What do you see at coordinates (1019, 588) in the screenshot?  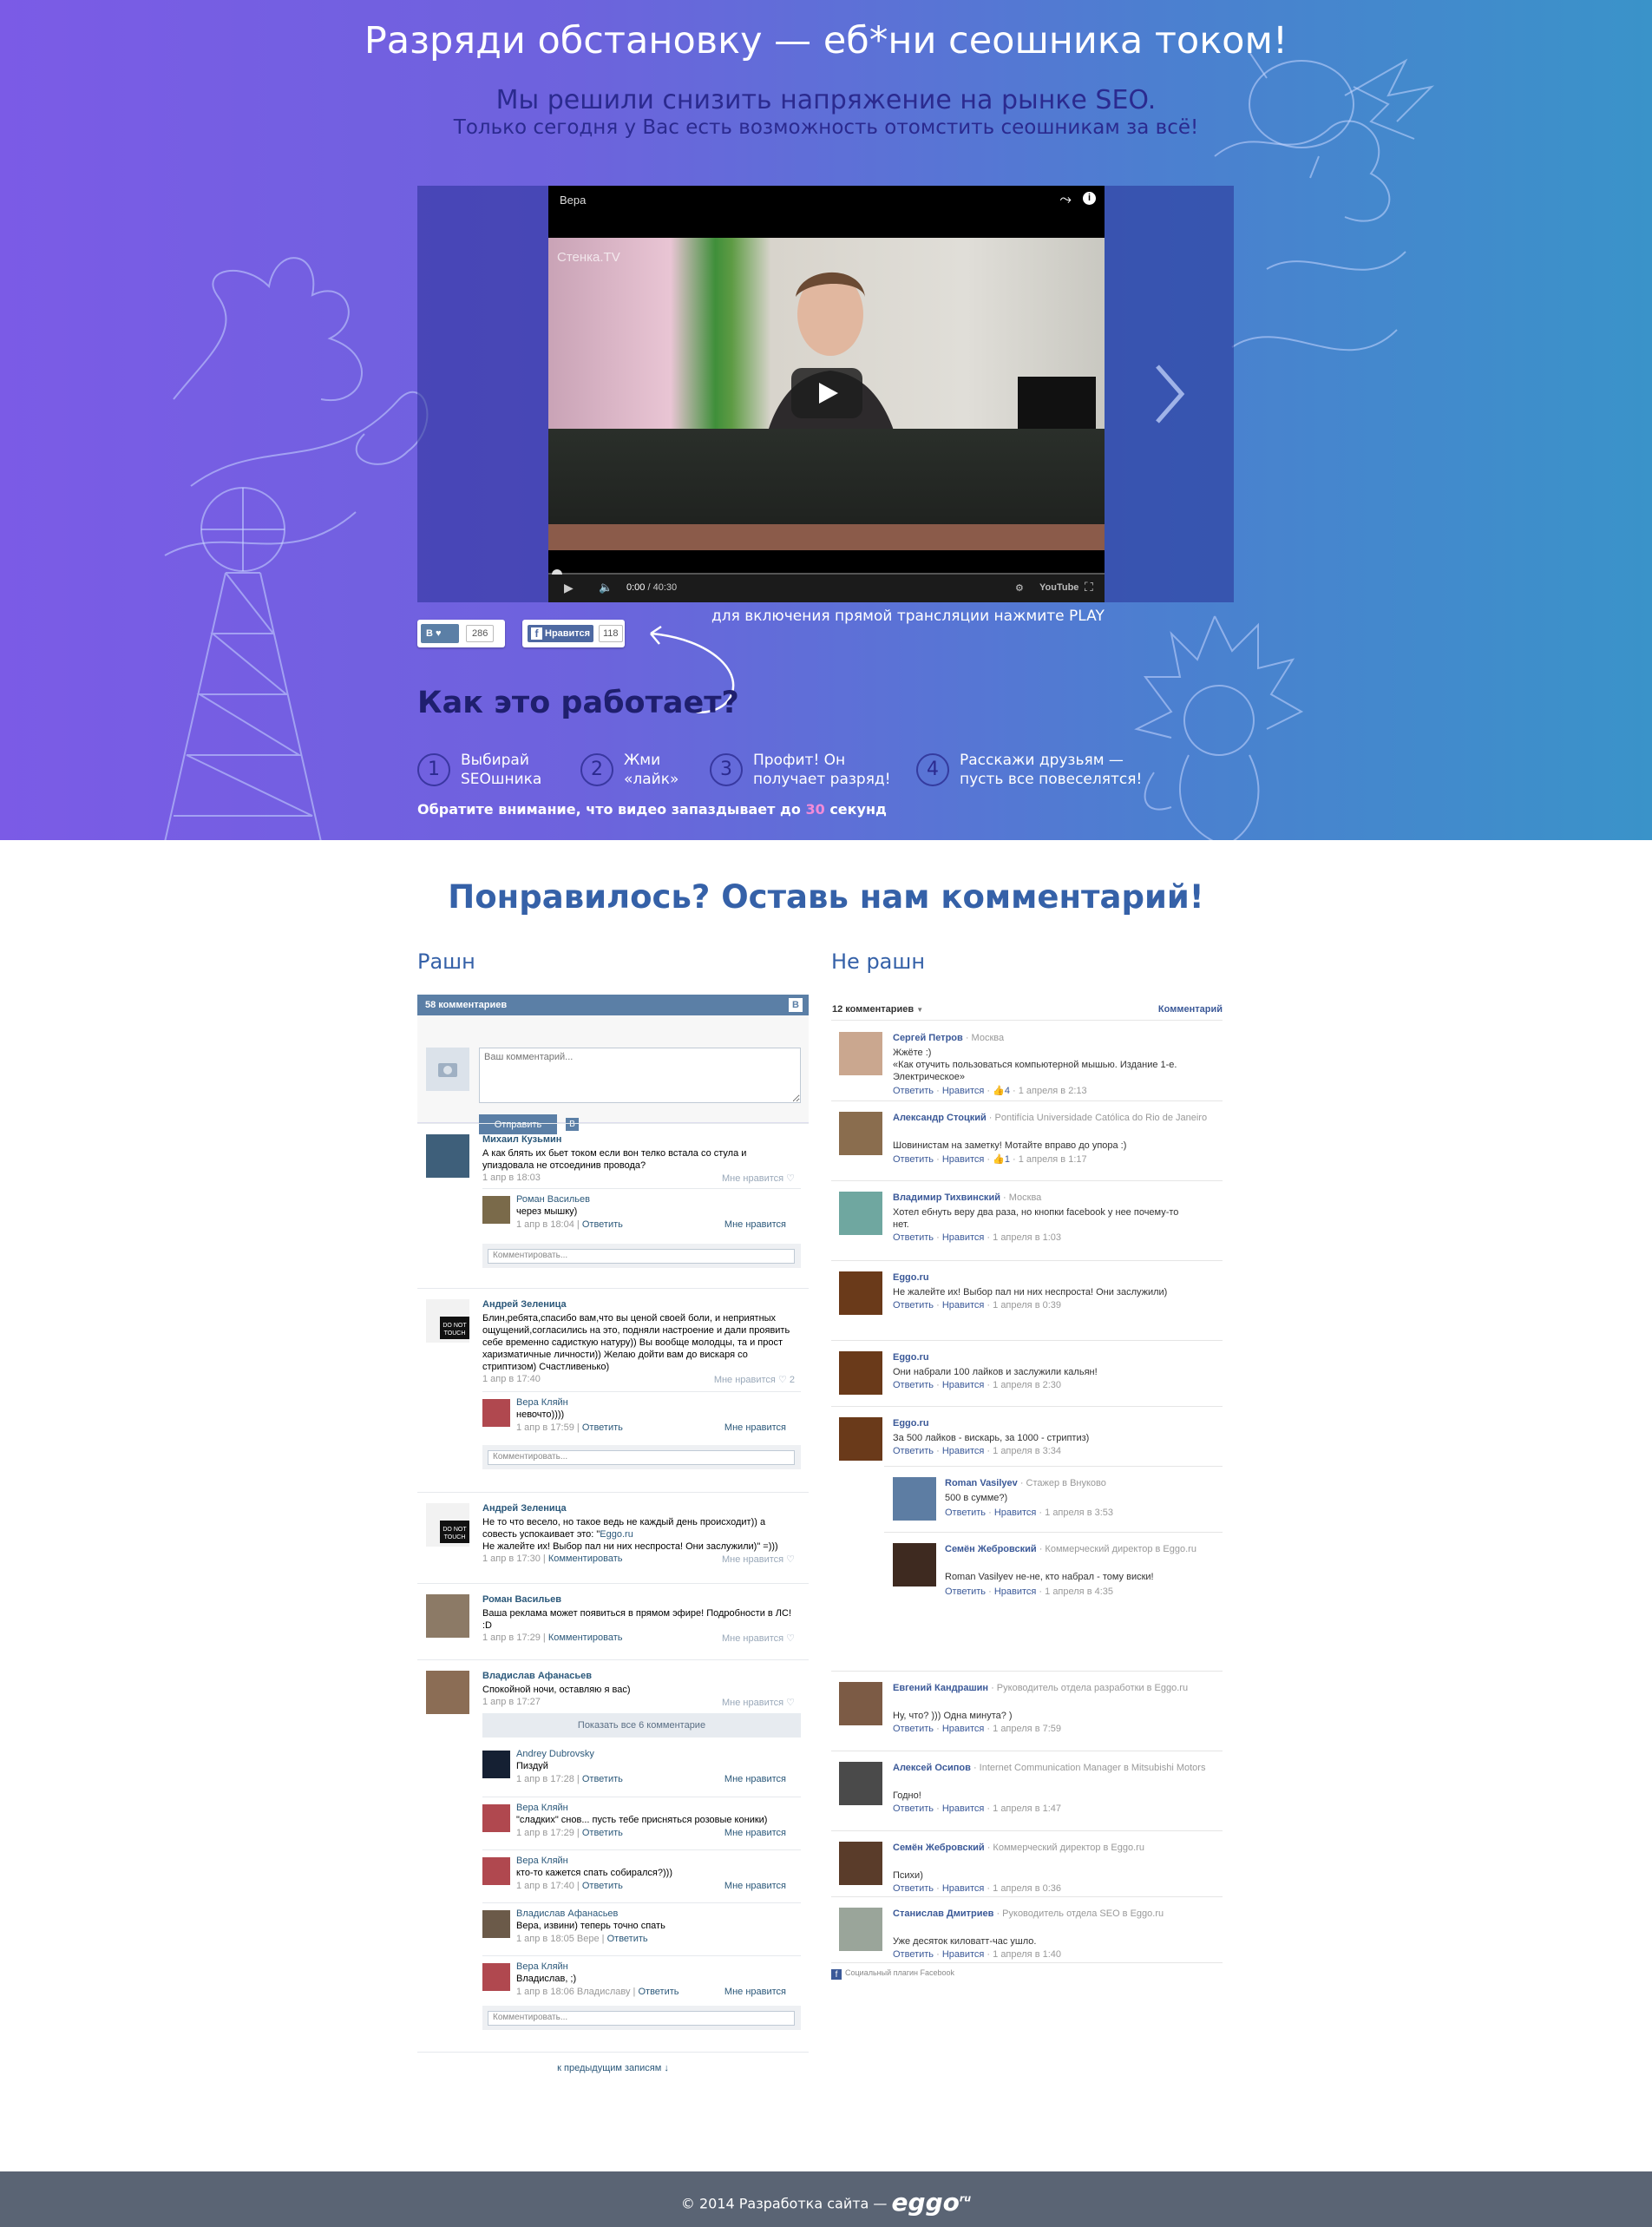 I see `settings-icon: ⚙` at bounding box center [1019, 588].